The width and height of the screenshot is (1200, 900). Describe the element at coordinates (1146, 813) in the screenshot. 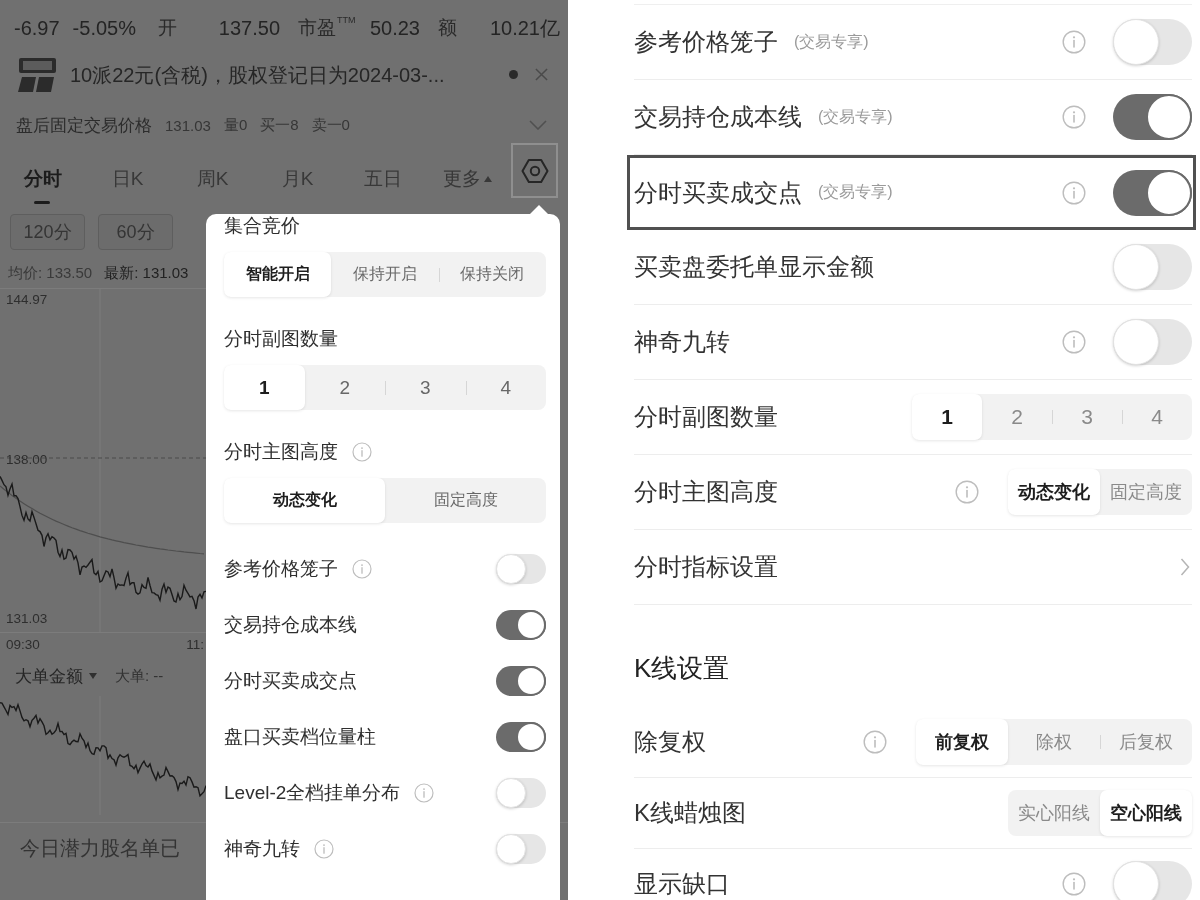

I see `segment-tab: 空心阳线` at that location.